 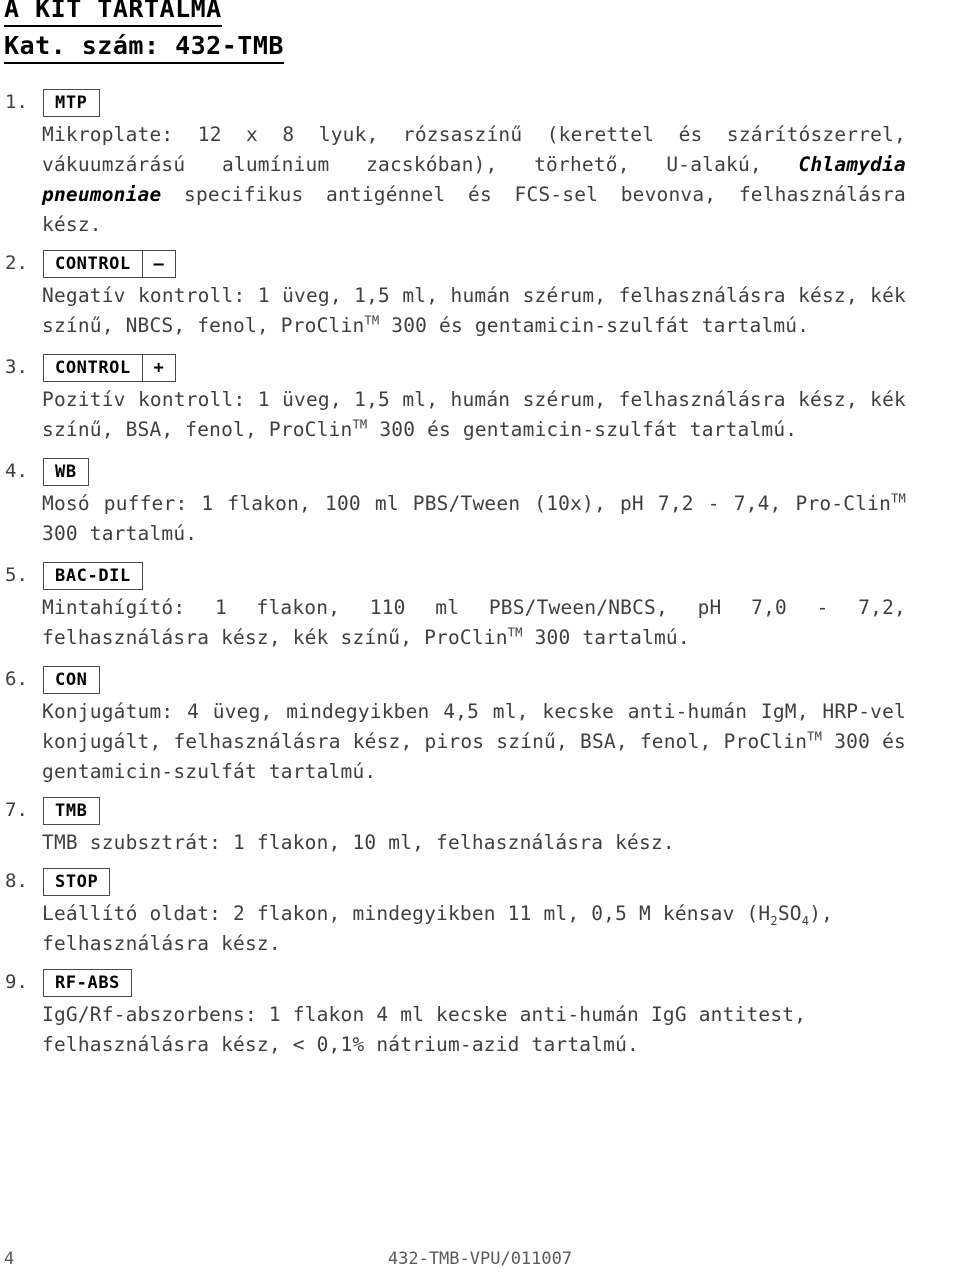 I want to click on symbol-label: MTP, so click(x=71, y=102).